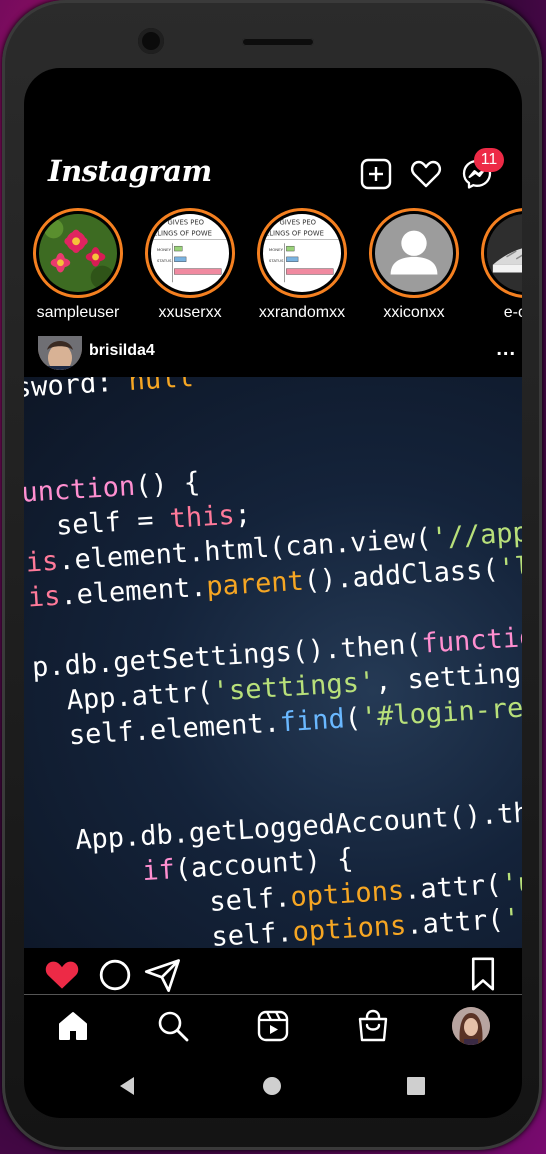 This screenshot has height=1154, width=546. I want to click on bookmark-icon, so click(483, 974).